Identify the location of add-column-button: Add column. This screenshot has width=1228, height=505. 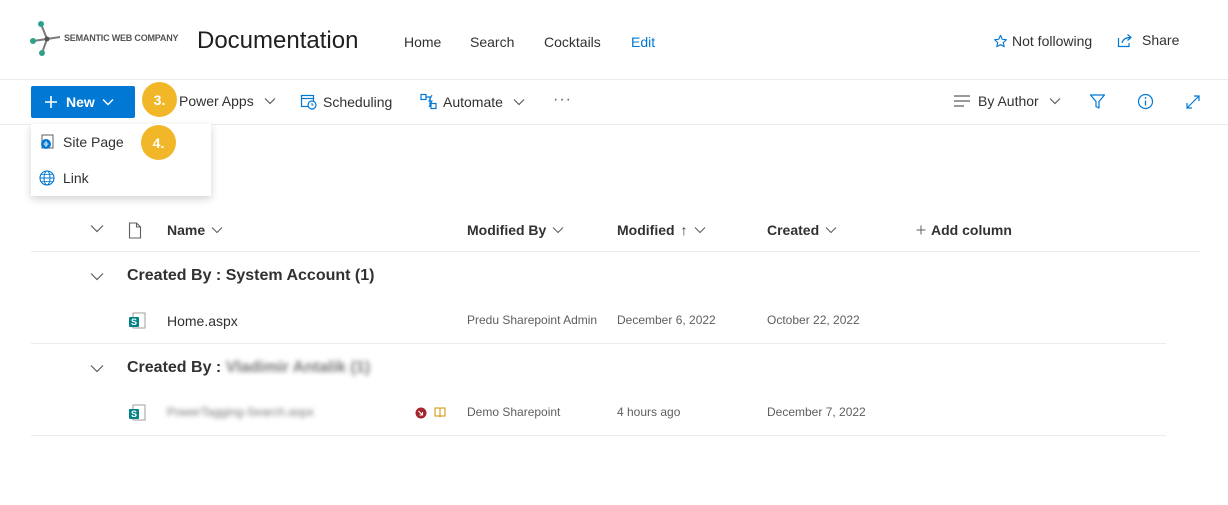
(964, 230).